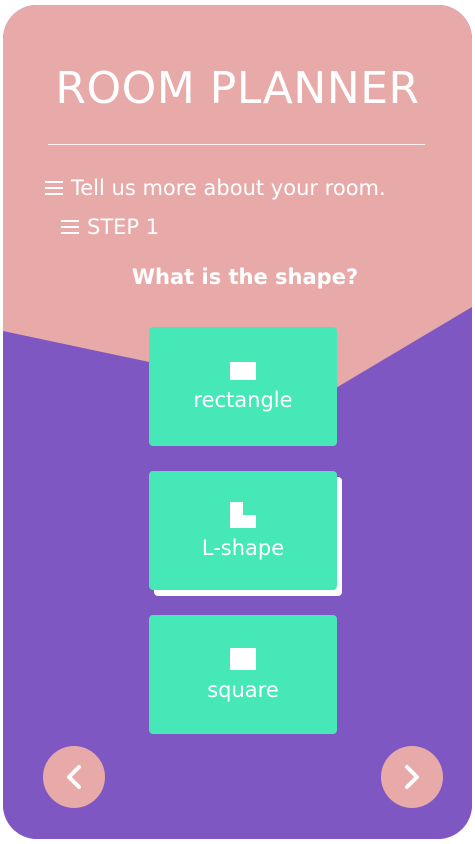 The width and height of the screenshot is (475, 844). What do you see at coordinates (228, 188) in the screenshot?
I see `intro-subtitle: Tell us more about your room.` at bounding box center [228, 188].